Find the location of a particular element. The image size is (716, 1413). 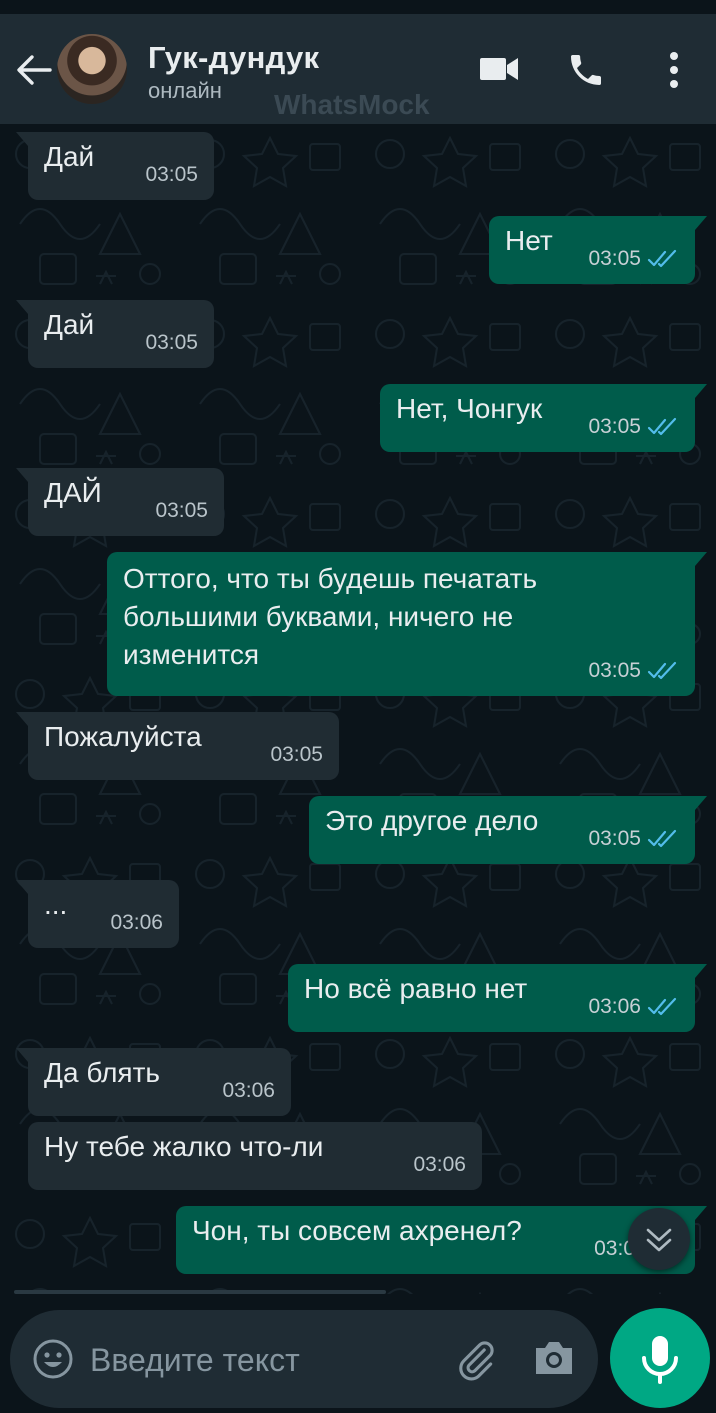

emoji-button is located at coordinates (53, 1361).